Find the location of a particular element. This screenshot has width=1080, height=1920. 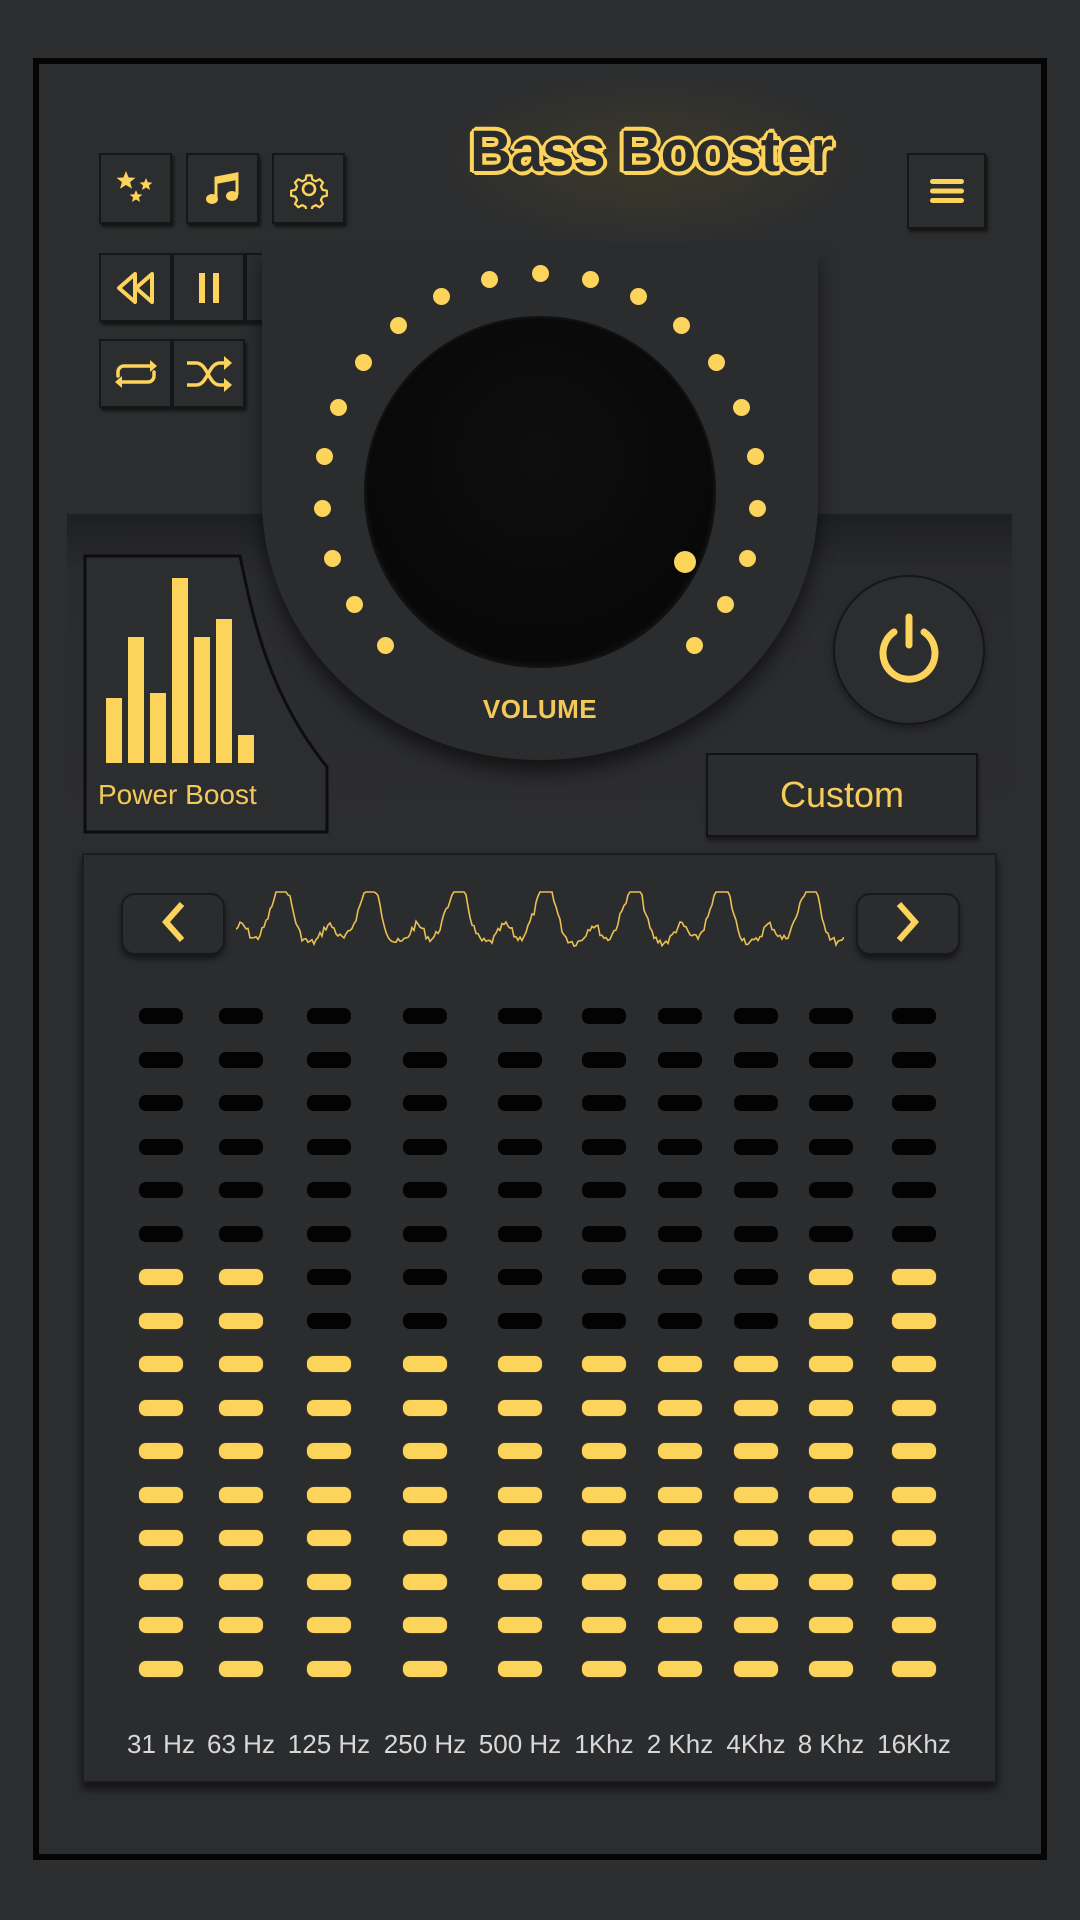

menu-button is located at coordinates (946, 191).